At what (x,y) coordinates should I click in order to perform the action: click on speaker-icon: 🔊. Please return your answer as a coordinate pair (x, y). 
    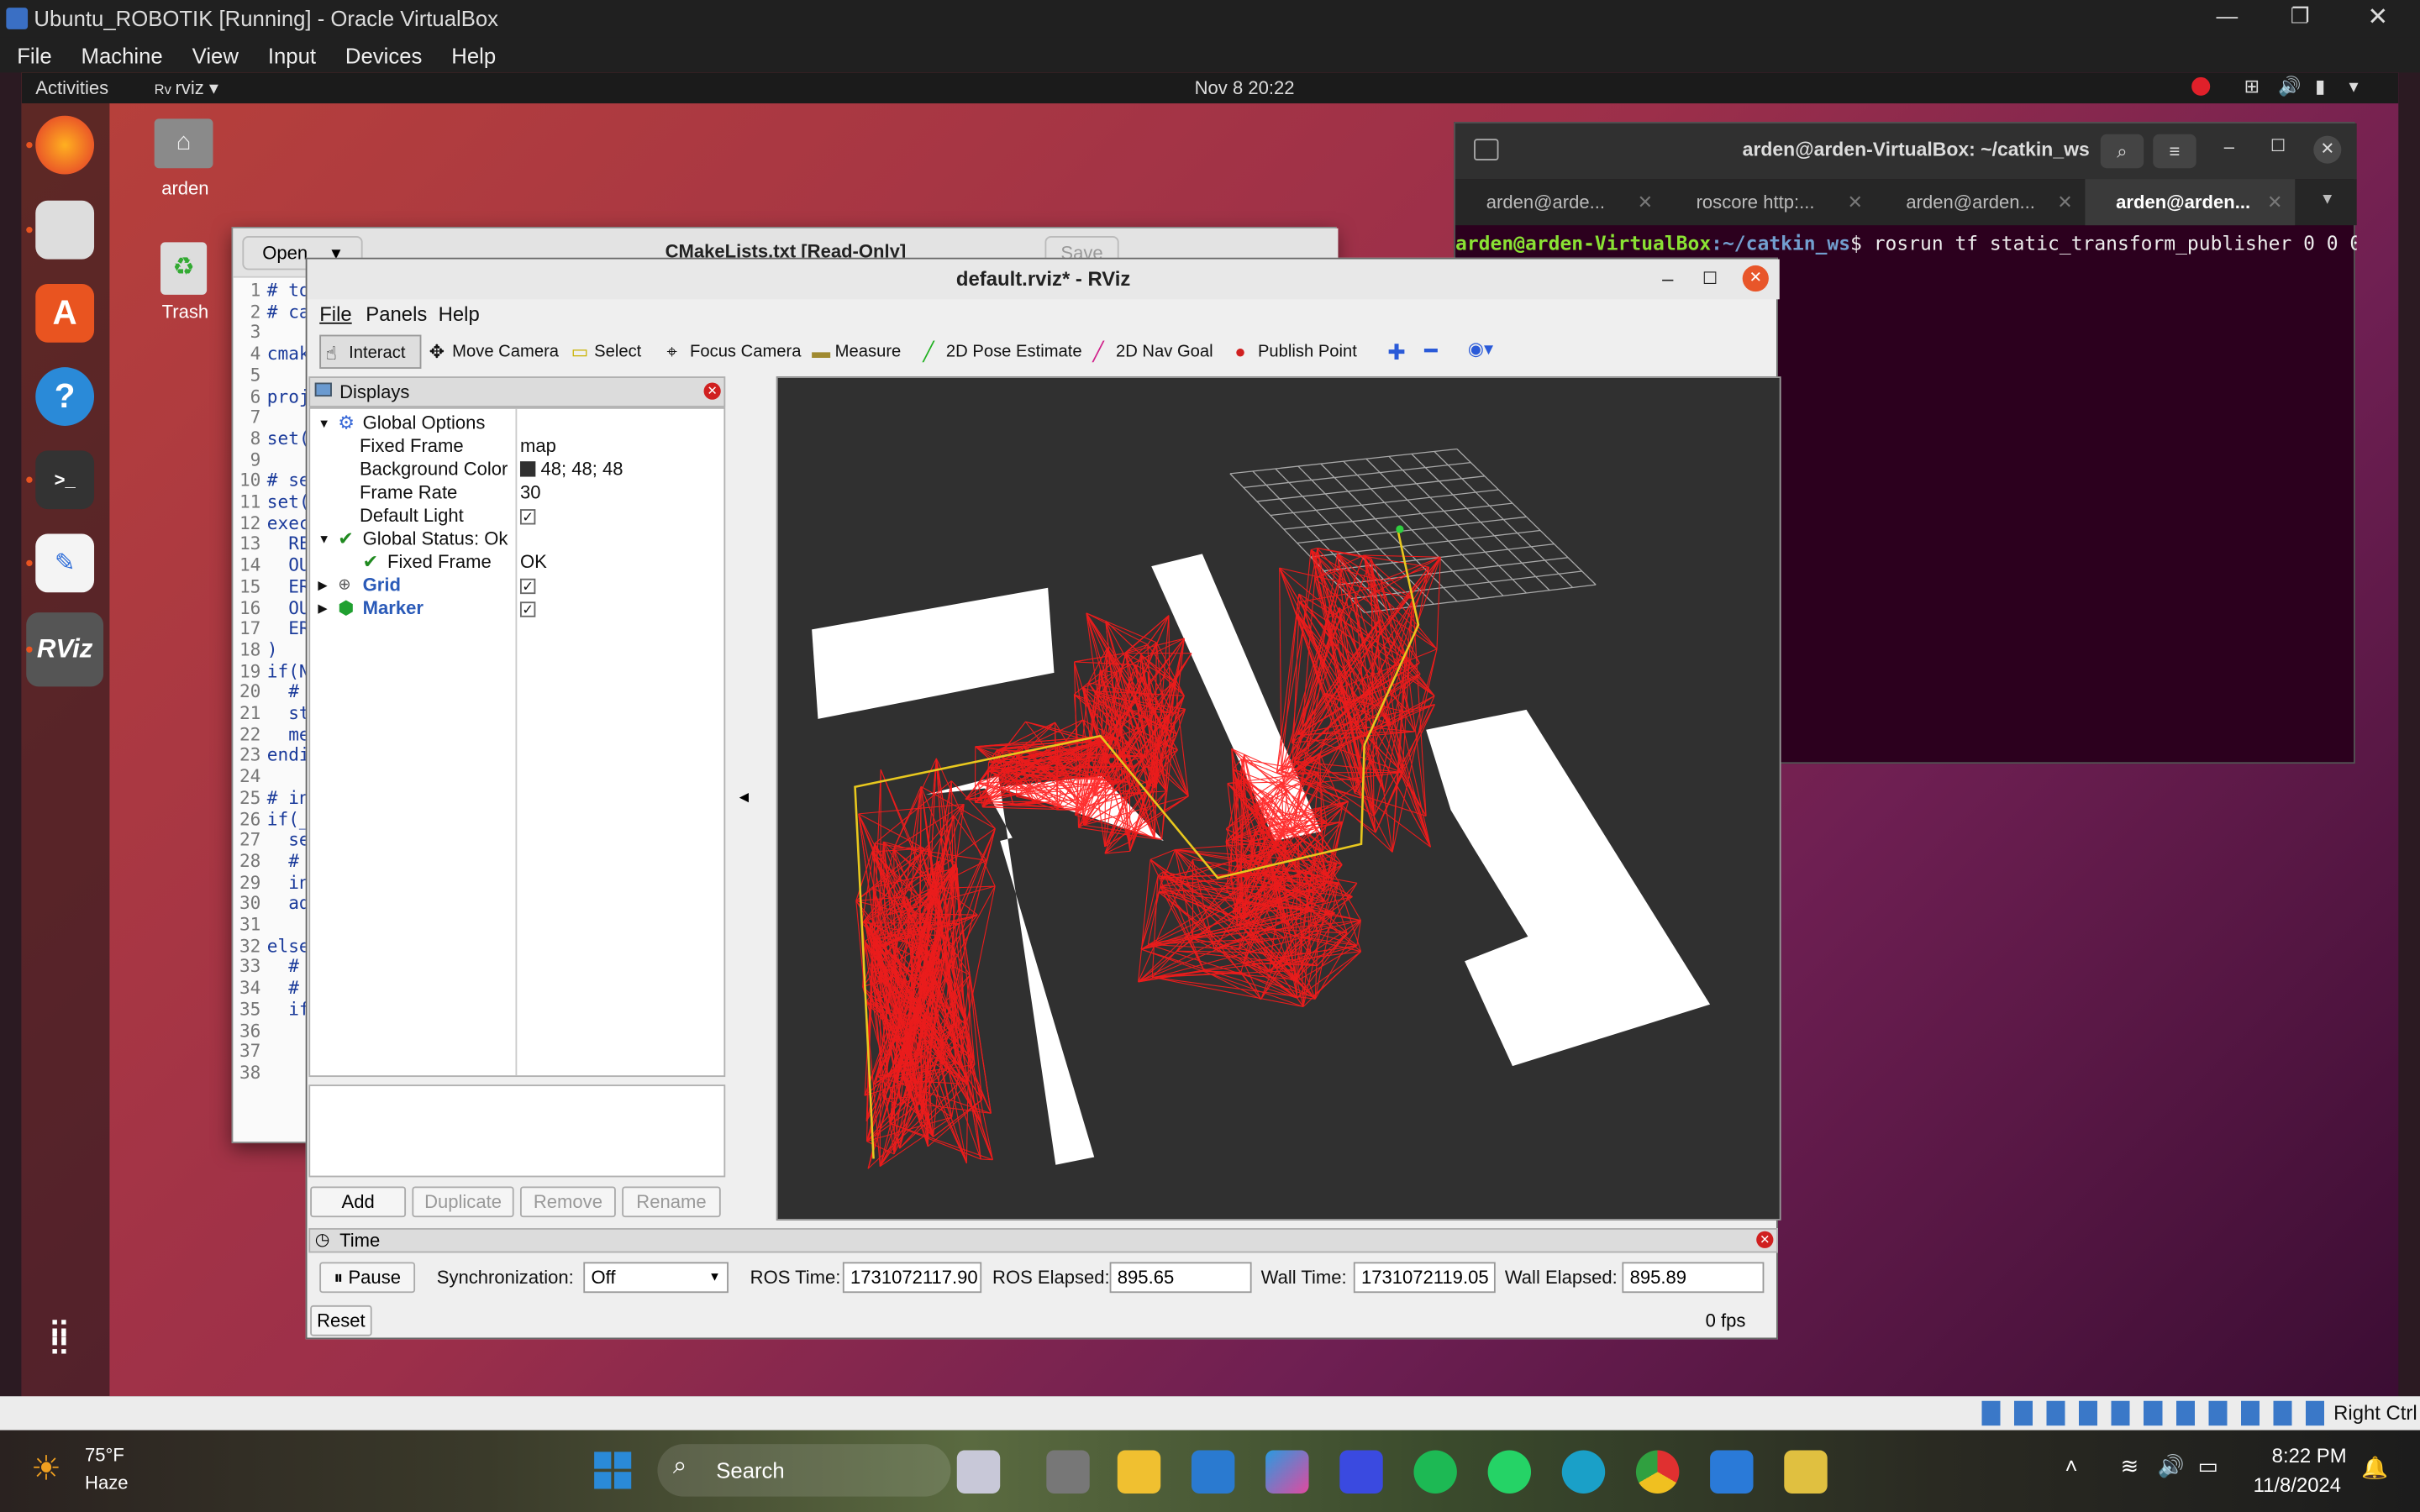
    Looking at the image, I should click on (2171, 1466).